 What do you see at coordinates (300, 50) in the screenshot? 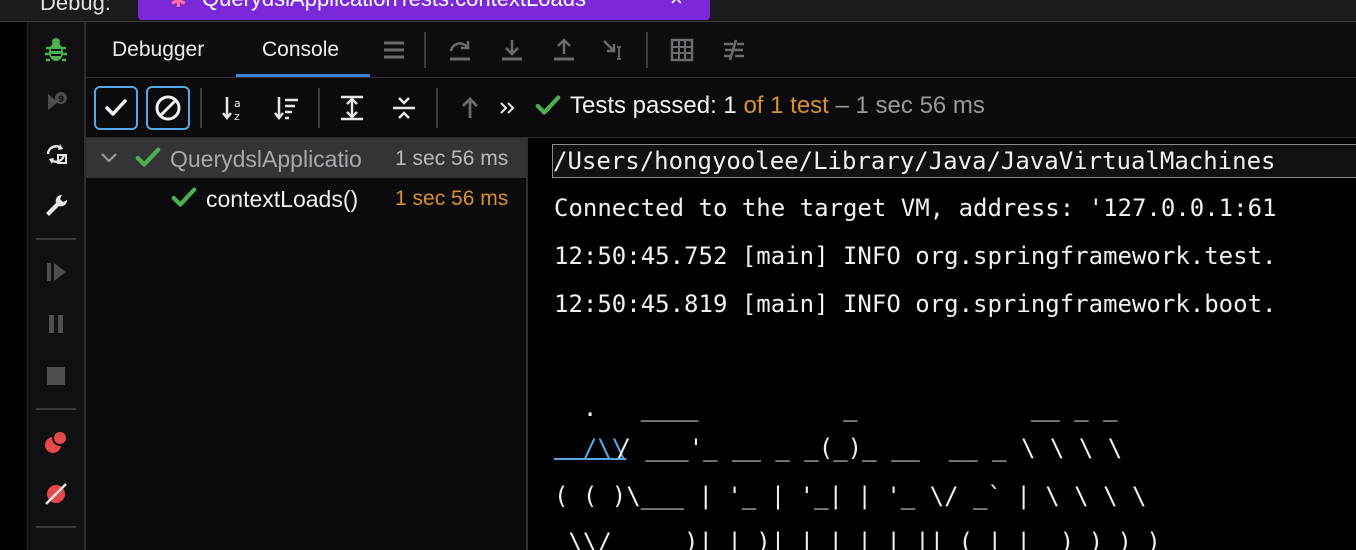
I see `tab-console: Console` at bounding box center [300, 50].